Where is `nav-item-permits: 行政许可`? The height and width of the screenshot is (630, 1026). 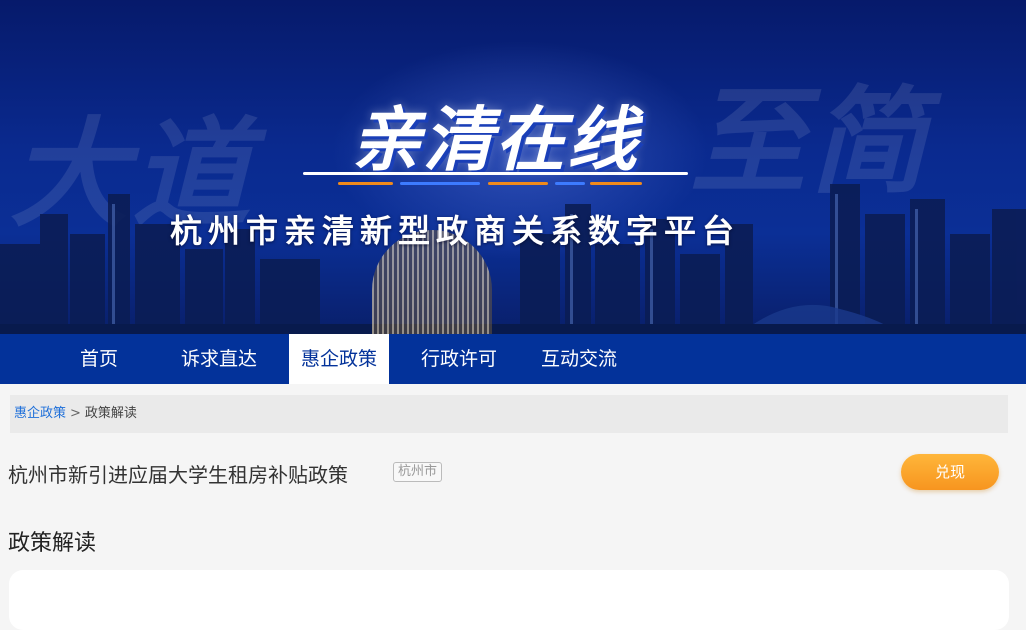 nav-item-permits: 行政许可 is located at coordinates (459, 359).